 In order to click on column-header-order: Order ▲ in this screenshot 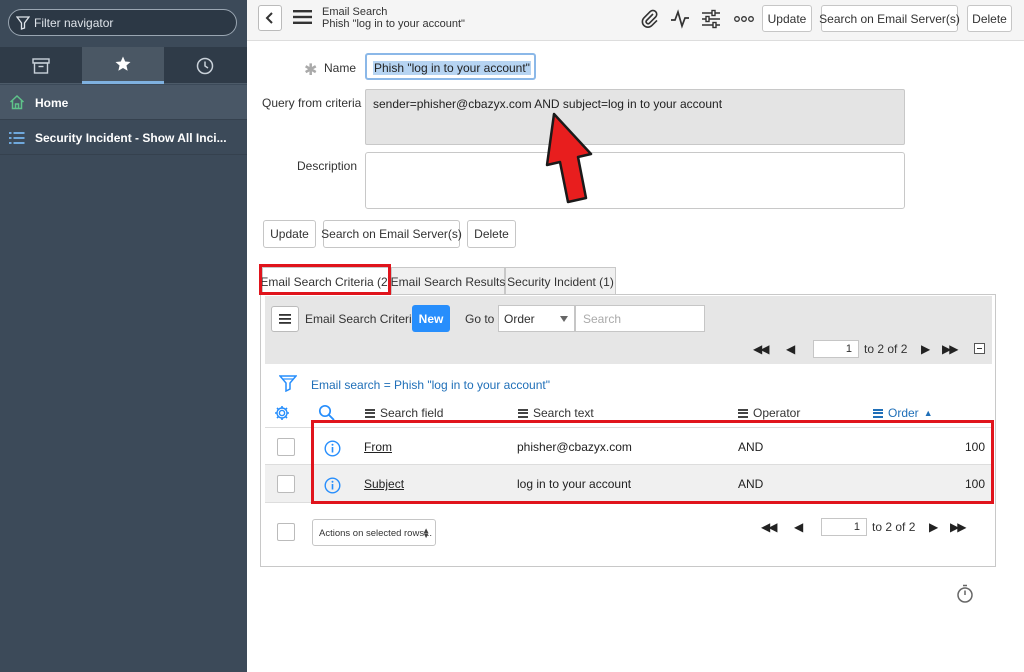, I will do `click(903, 413)`.